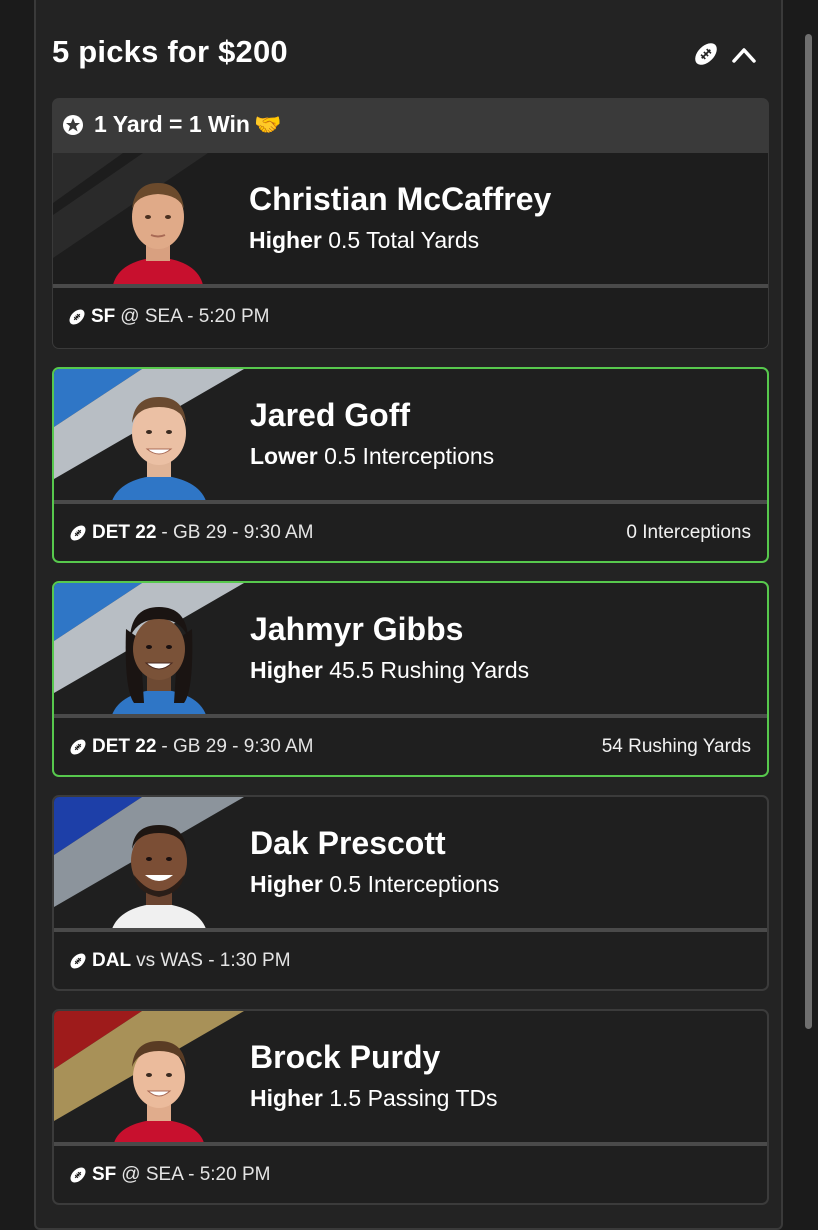 The height and width of the screenshot is (1230, 818). I want to click on star-icon, so click(73, 125).